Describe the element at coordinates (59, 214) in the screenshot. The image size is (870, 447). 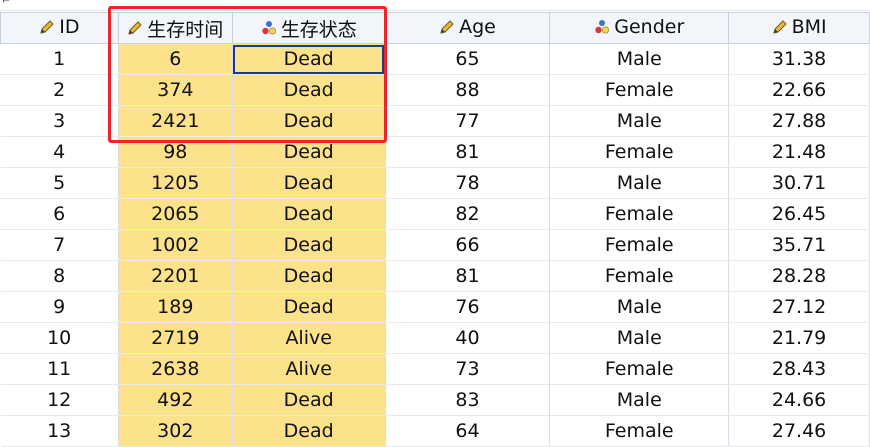
I see `cell-id: 6` at that location.